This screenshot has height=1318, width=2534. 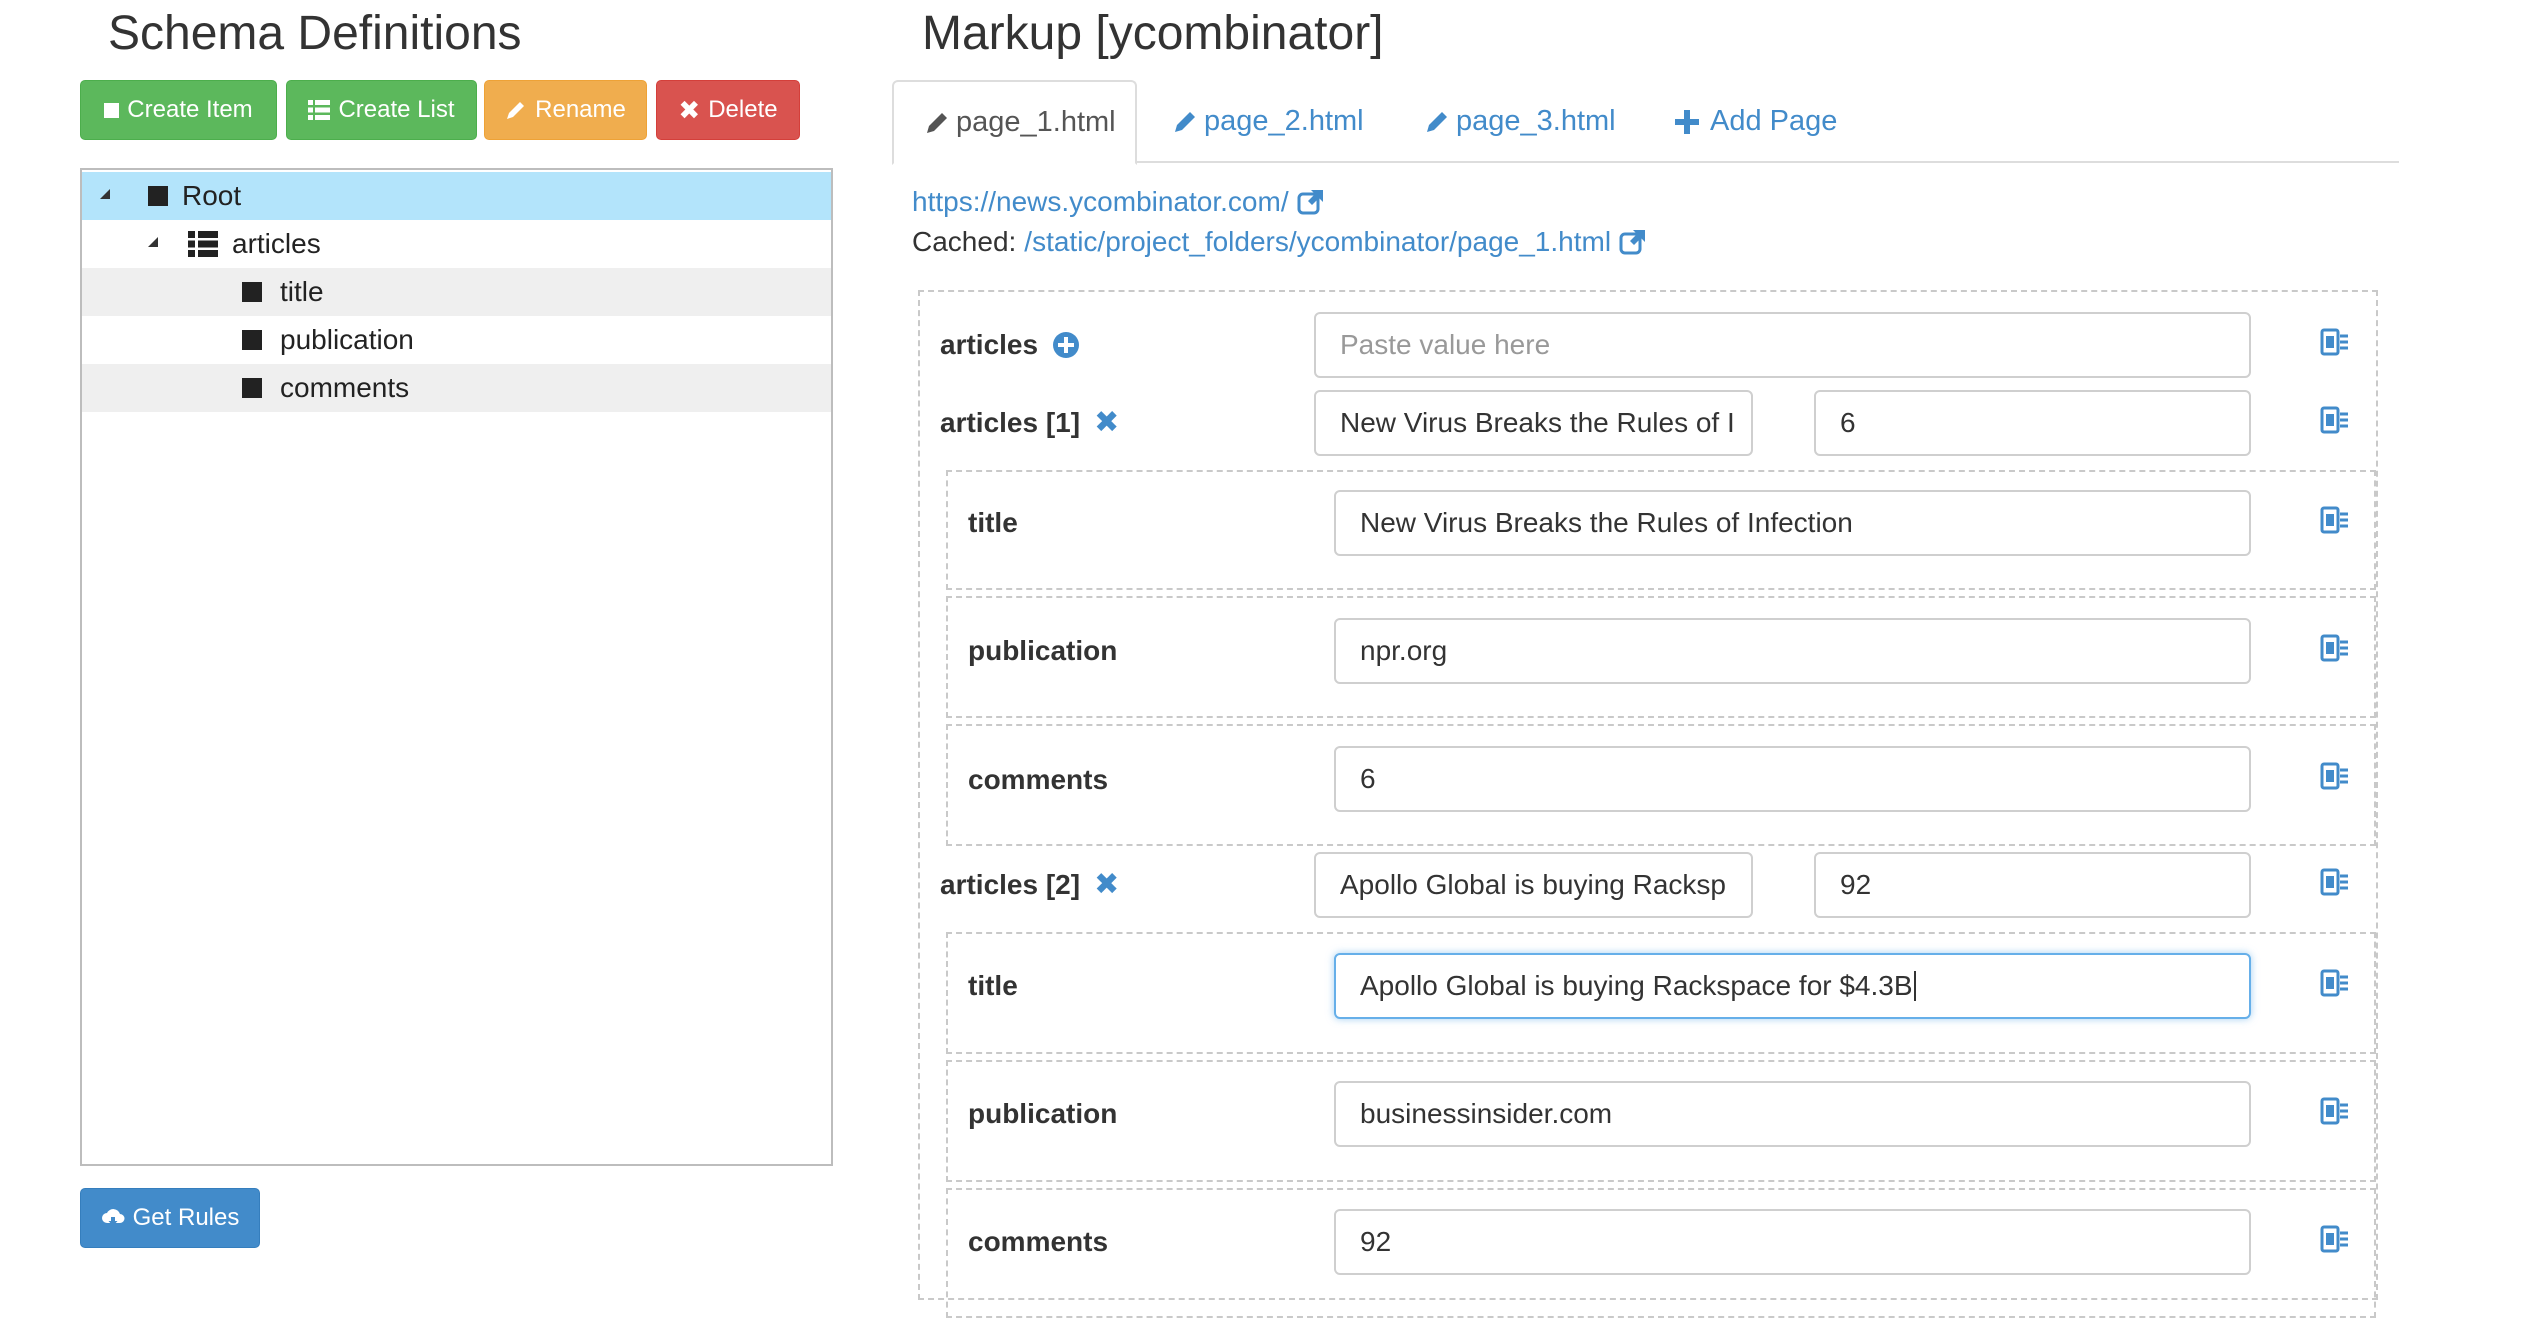 I want to click on tree-node-publication: publication, so click(x=456, y=340).